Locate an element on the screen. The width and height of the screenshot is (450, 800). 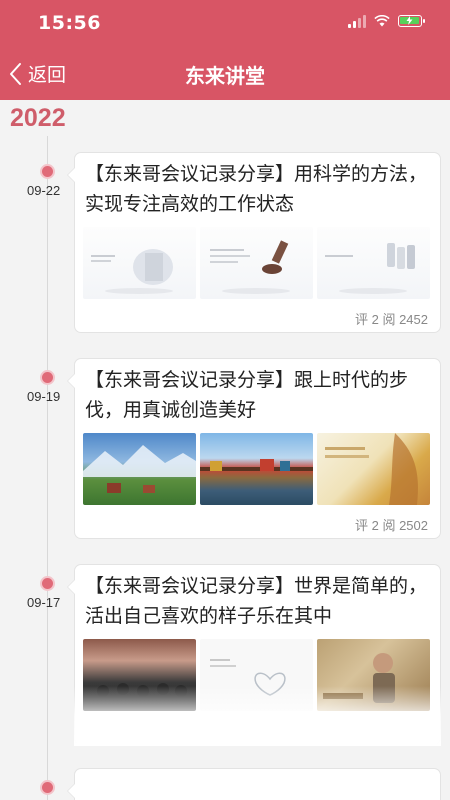
article-title: 【东来哥会议记录分享】跟上时代的步伐，用真诚创造美好 is located at coordinates (247, 395).